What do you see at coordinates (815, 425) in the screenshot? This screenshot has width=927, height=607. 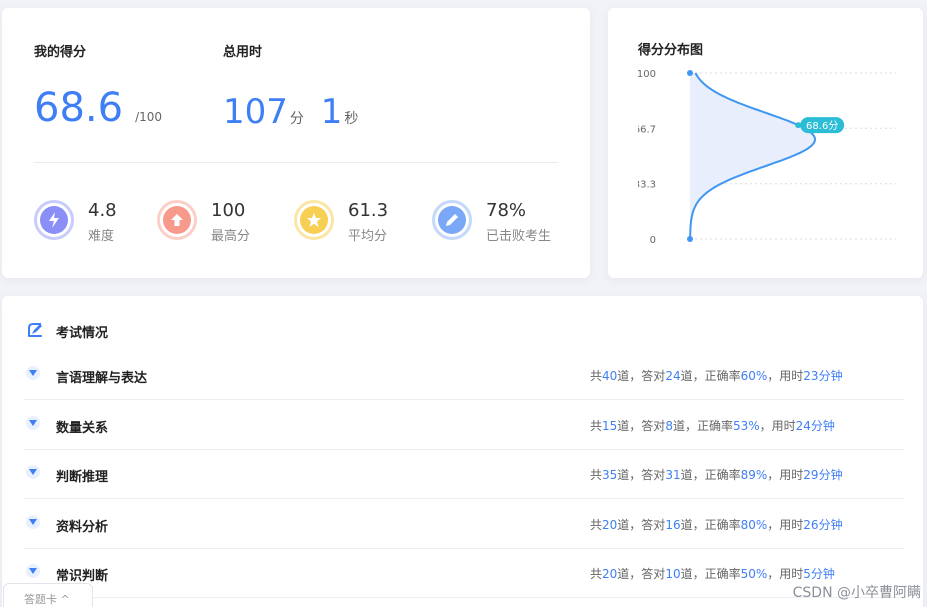 I see `section-time: 24分钟` at bounding box center [815, 425].